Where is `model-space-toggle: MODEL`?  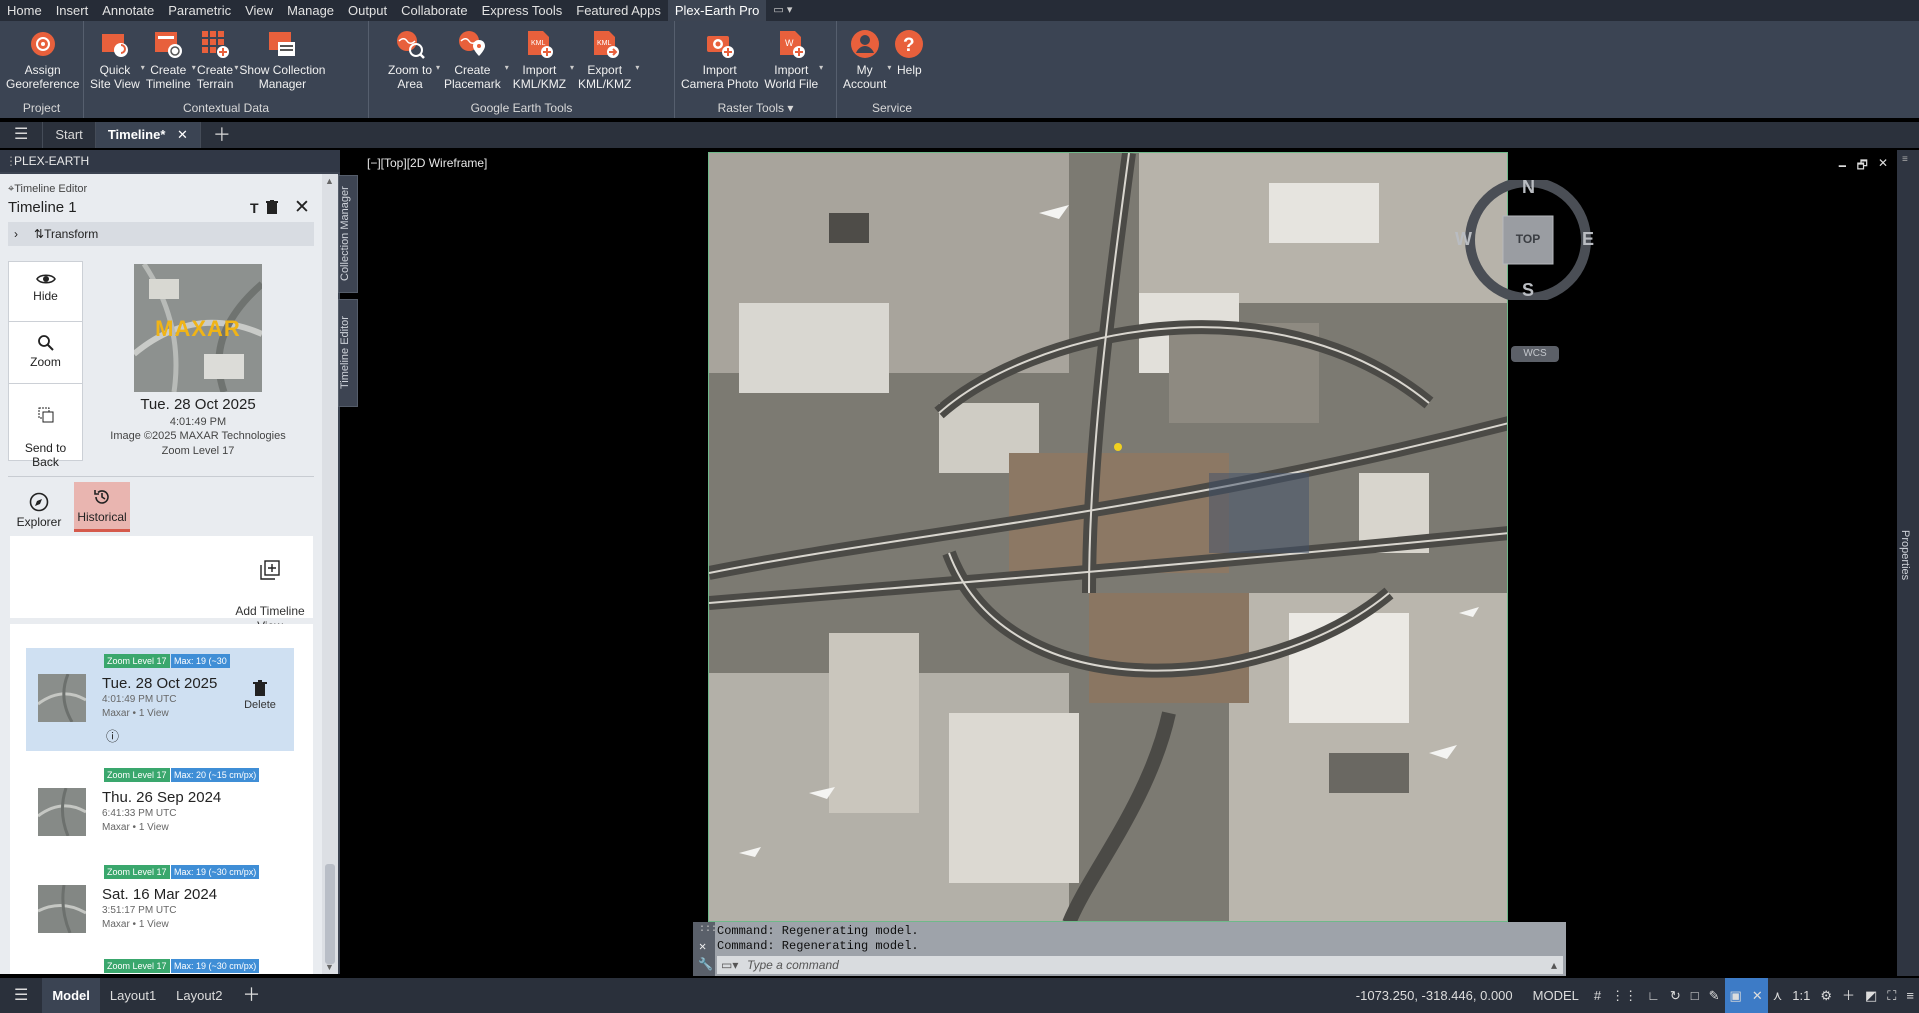
model-space-toggle: MODEL is located at coordinates (1556, 995).